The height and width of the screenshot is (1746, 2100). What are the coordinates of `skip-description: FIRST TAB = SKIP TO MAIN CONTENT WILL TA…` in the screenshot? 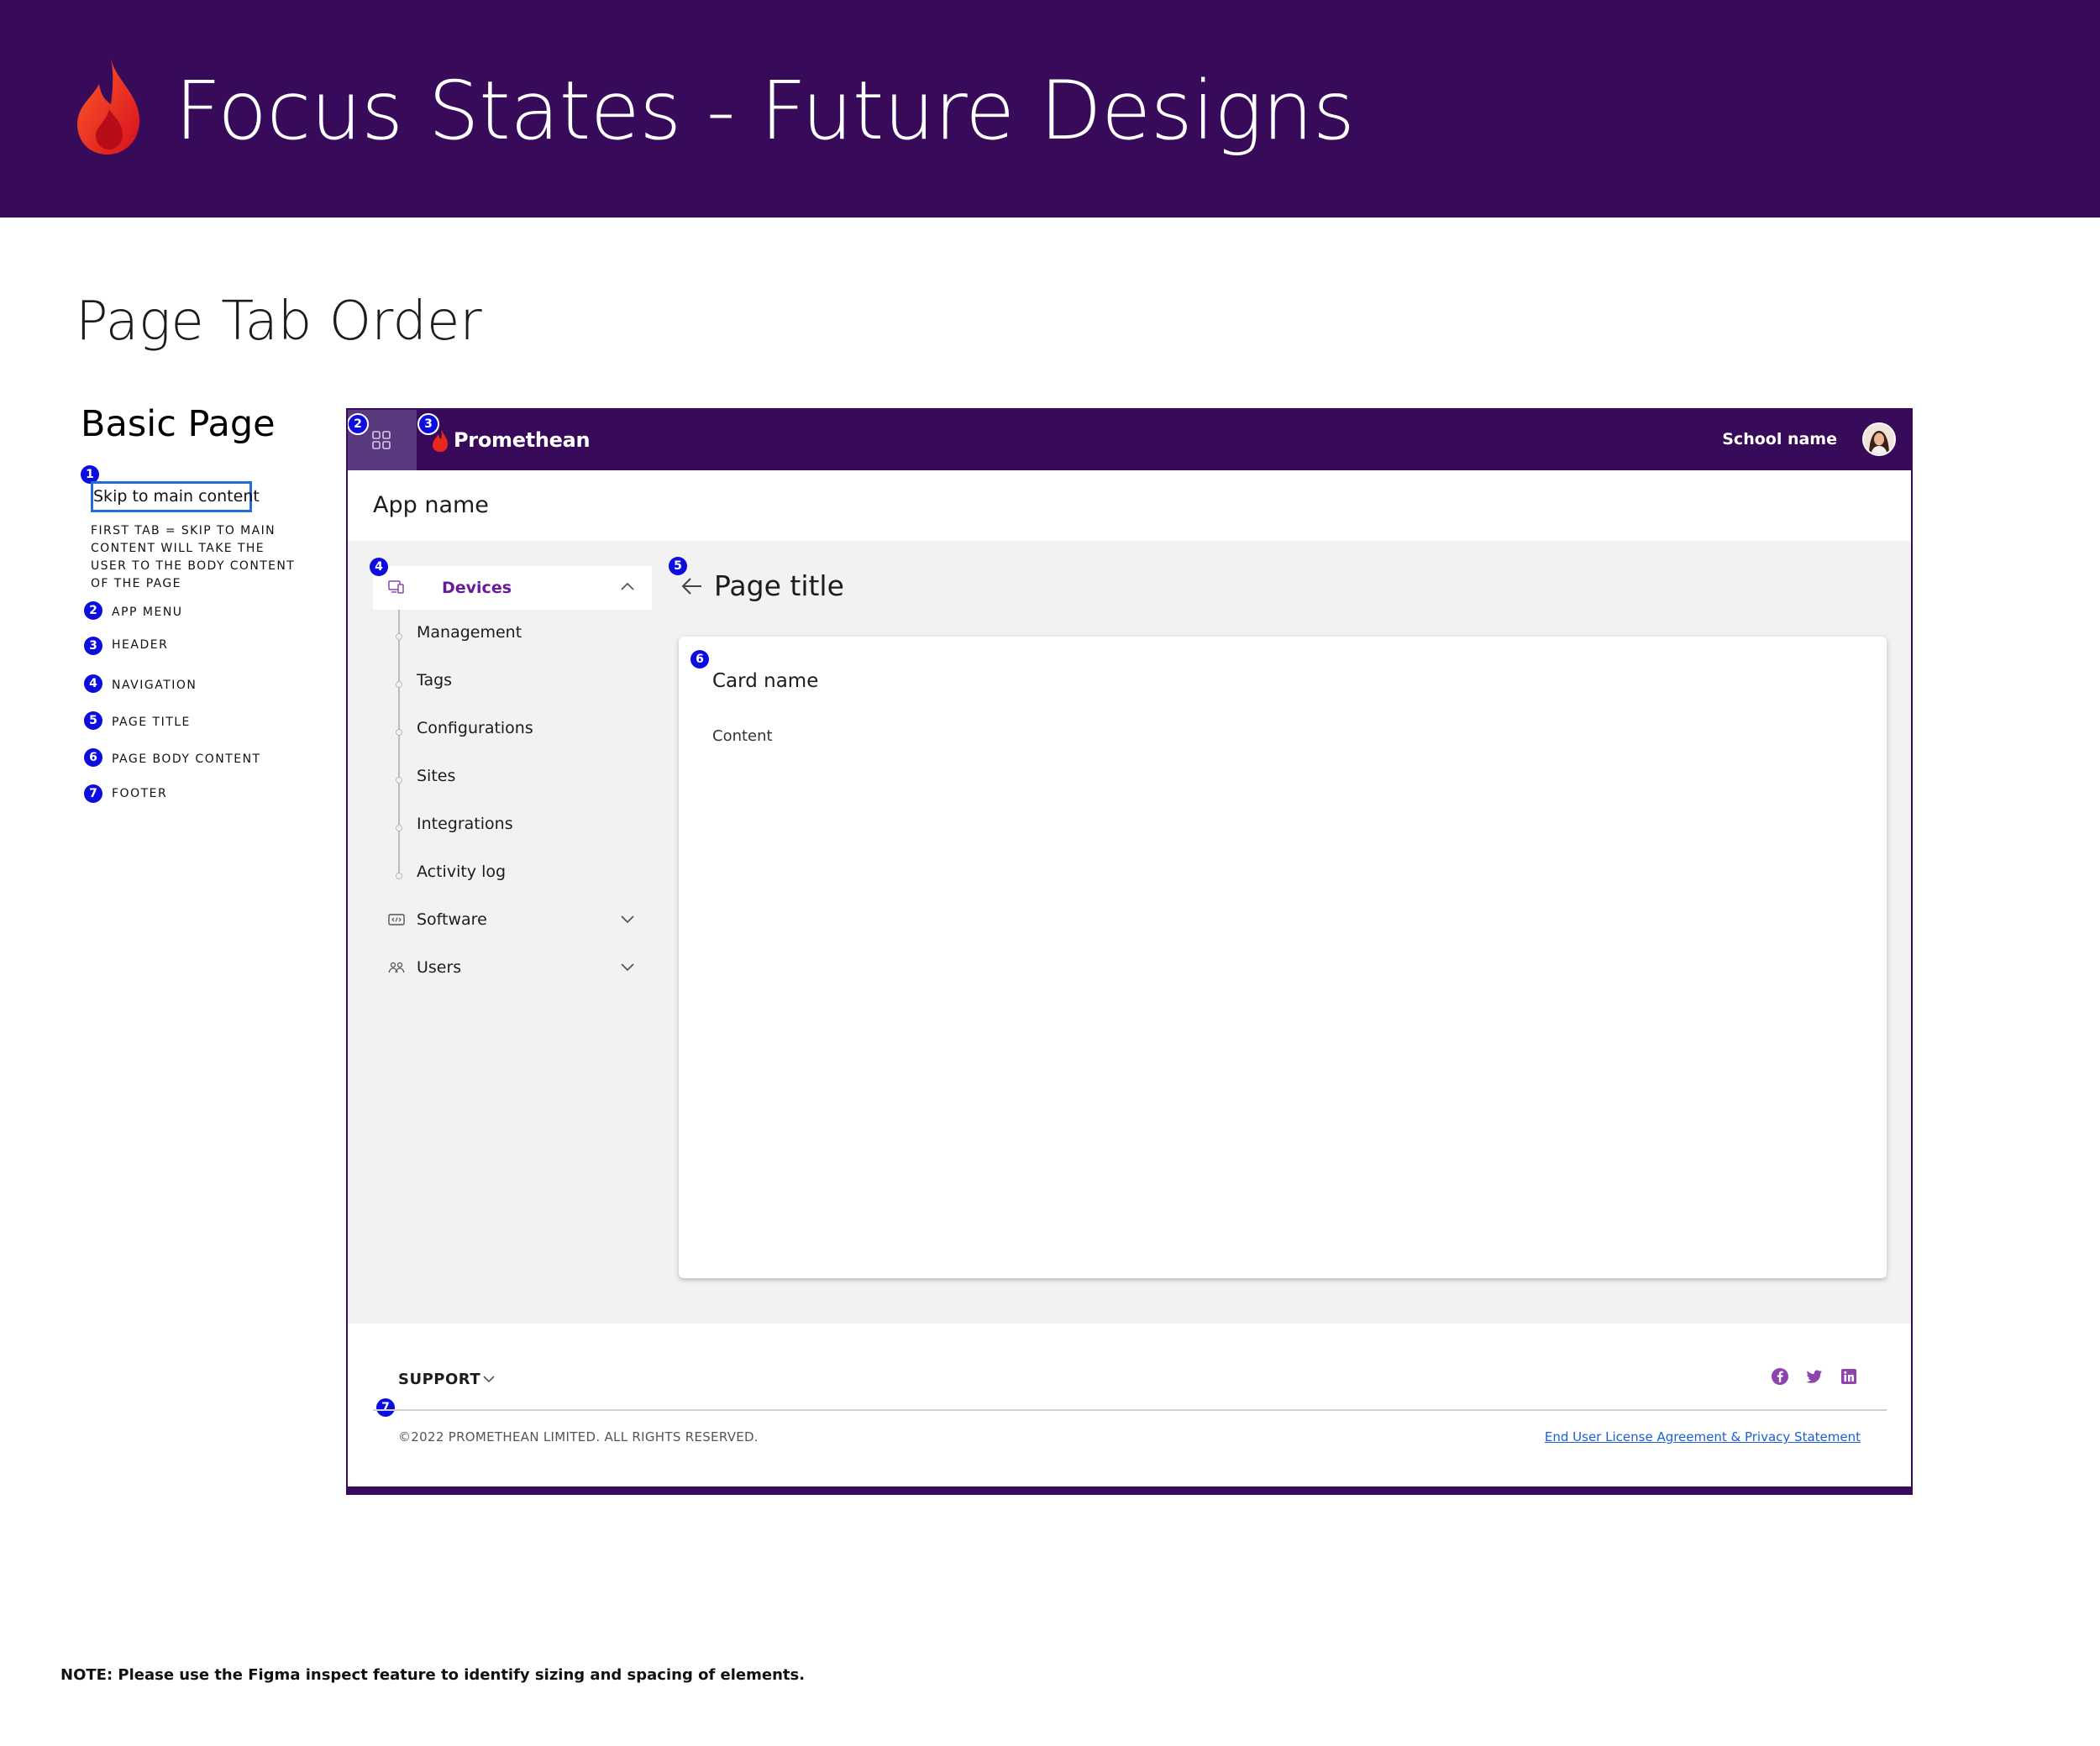 It's located at (193, 557).